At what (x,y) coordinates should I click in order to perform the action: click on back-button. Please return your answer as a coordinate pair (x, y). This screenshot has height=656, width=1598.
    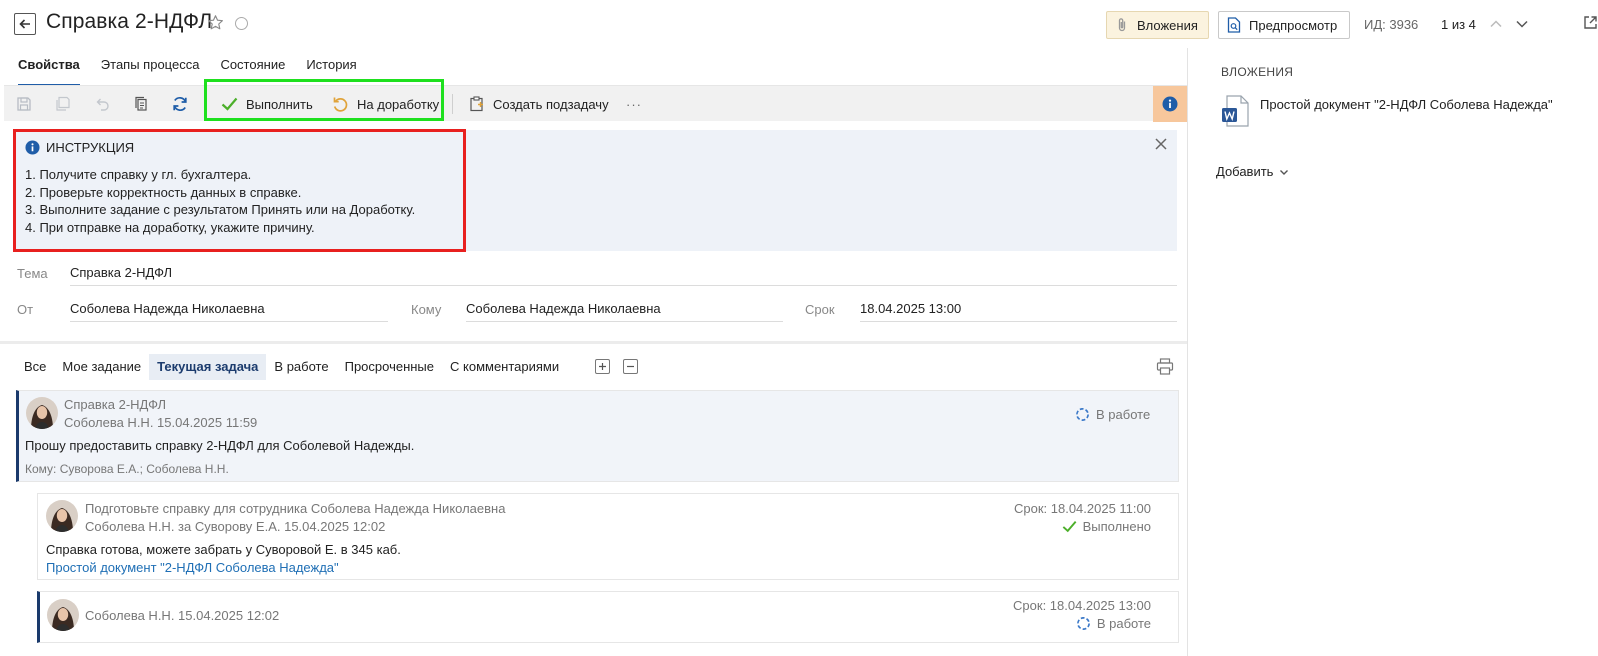
    Looking at the image, I should click on (25, 24).